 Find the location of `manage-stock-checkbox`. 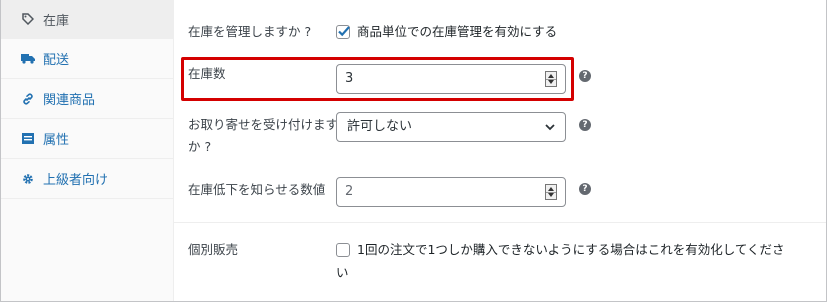

manage-stock-checkbox is located at coordinates (343, 32).